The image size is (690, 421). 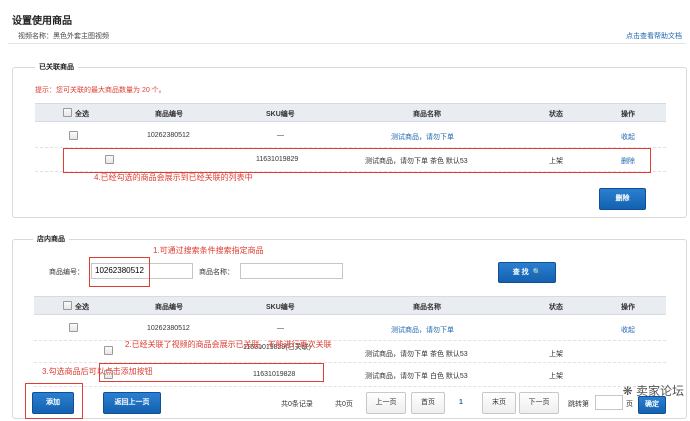 What do you see at coordinates (56, 67) in the screenshot?
I see `linked-legend: 已关联商品` at bounding box center [56, 67].